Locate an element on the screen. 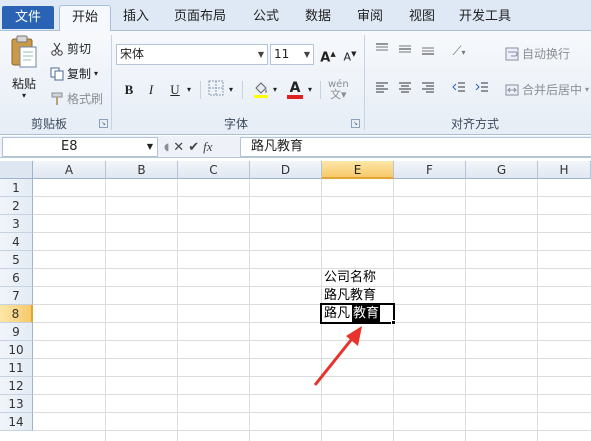 The height and width of the screenshot is (441, 591). cell-e6: 公司名称 is located at coordinates (349, 278).